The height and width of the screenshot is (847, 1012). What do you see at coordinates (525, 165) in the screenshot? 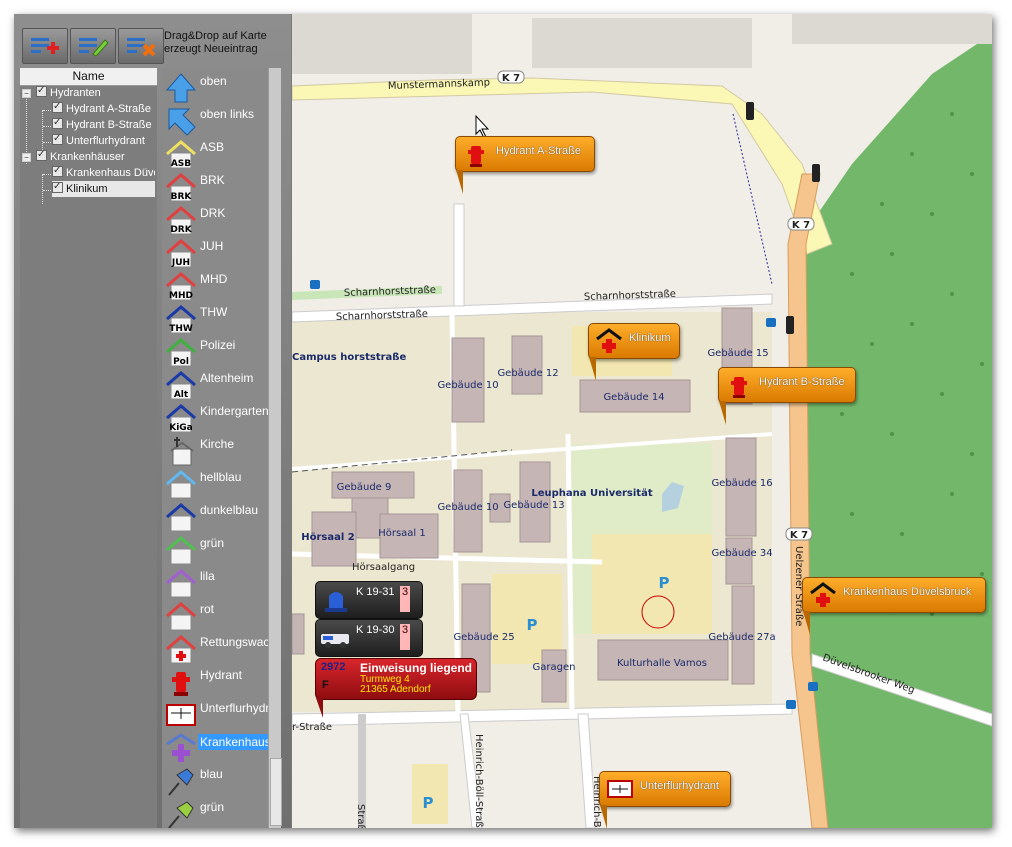
I see `map-marker-hydrant-a: Hydrant A-Straße` at bounding box center [525, 165].